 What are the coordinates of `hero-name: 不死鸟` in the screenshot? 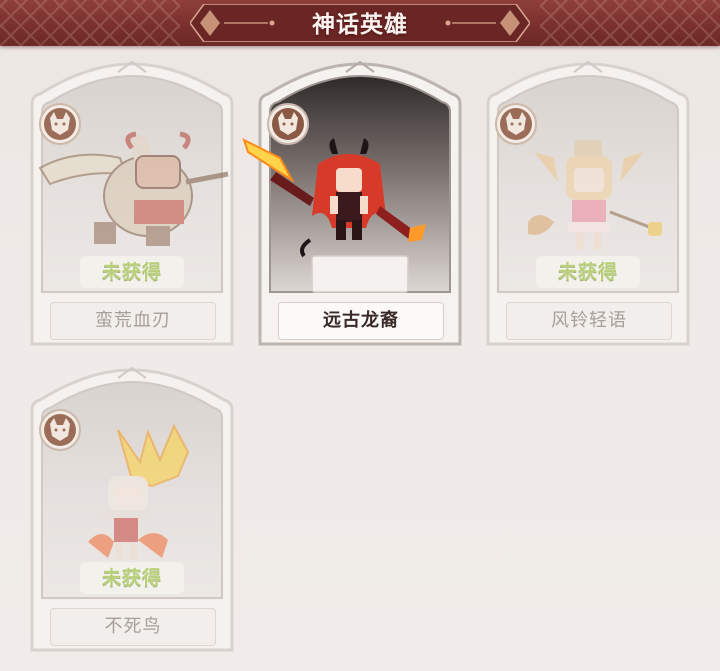 It's located at (133, 627).